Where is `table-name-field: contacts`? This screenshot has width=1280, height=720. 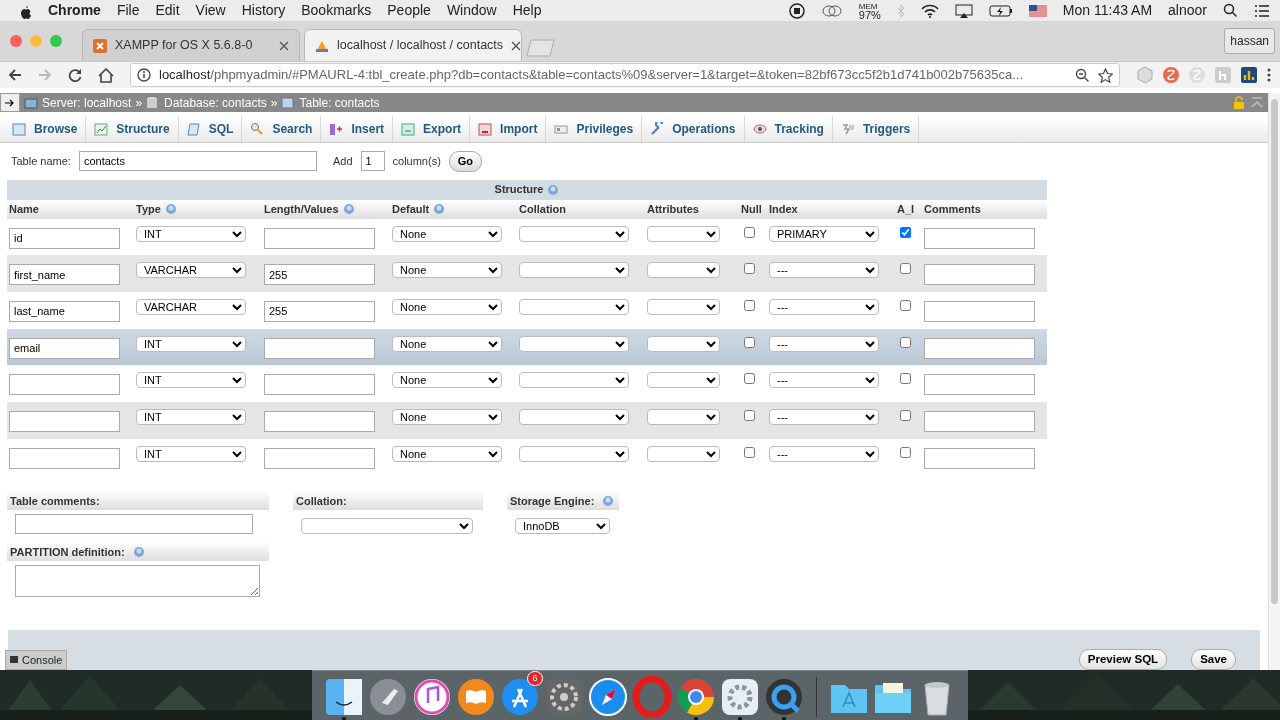 table-name-field: contacts is located at coordinates (197, 161).